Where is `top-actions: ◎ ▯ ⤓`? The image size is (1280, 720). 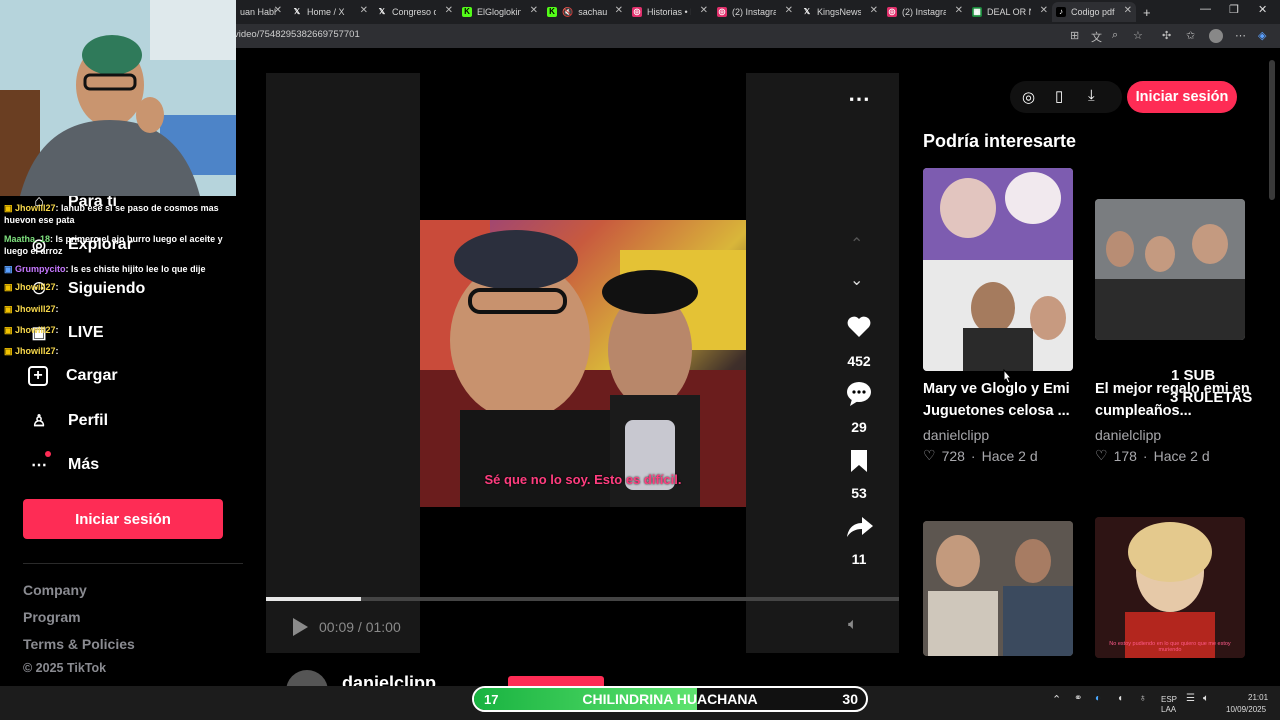
top-actions: ◎ ▯ ⤓ is located at coordinates (1066, 97).